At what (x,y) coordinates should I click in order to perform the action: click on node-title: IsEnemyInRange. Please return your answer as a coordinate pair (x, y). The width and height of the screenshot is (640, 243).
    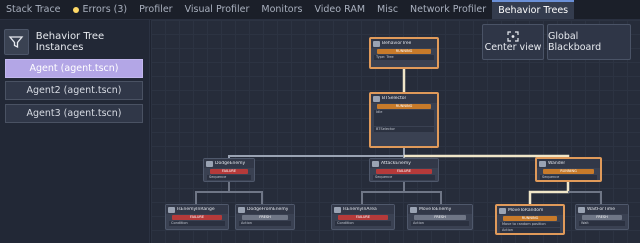
    Looking at the image, I should click on (197, 209).